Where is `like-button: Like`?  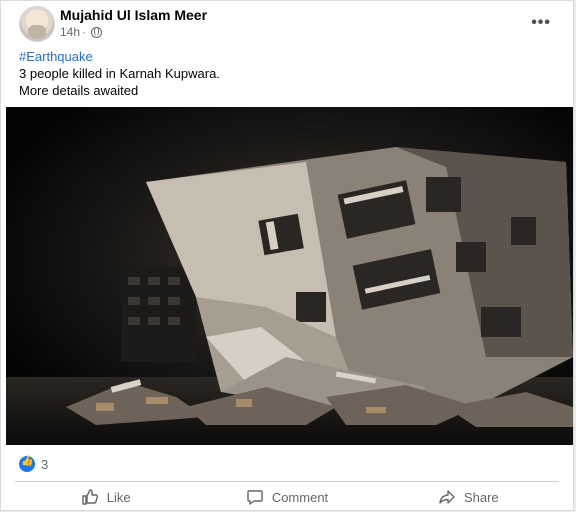
like-button: Like is located at coordinates (105, 497).